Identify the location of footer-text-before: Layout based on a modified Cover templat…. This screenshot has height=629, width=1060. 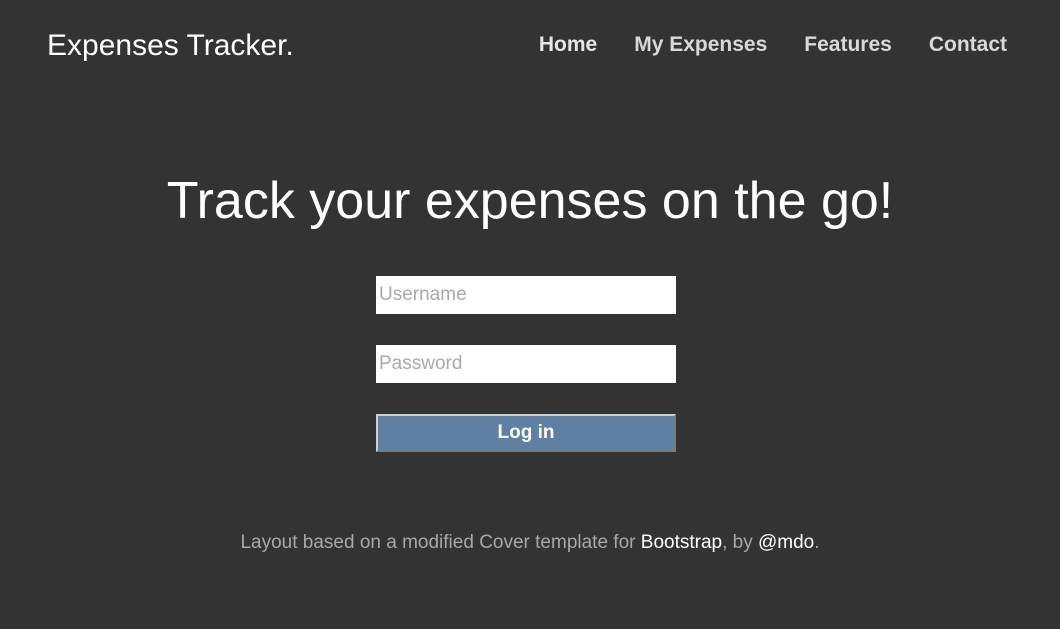
(440, 542).